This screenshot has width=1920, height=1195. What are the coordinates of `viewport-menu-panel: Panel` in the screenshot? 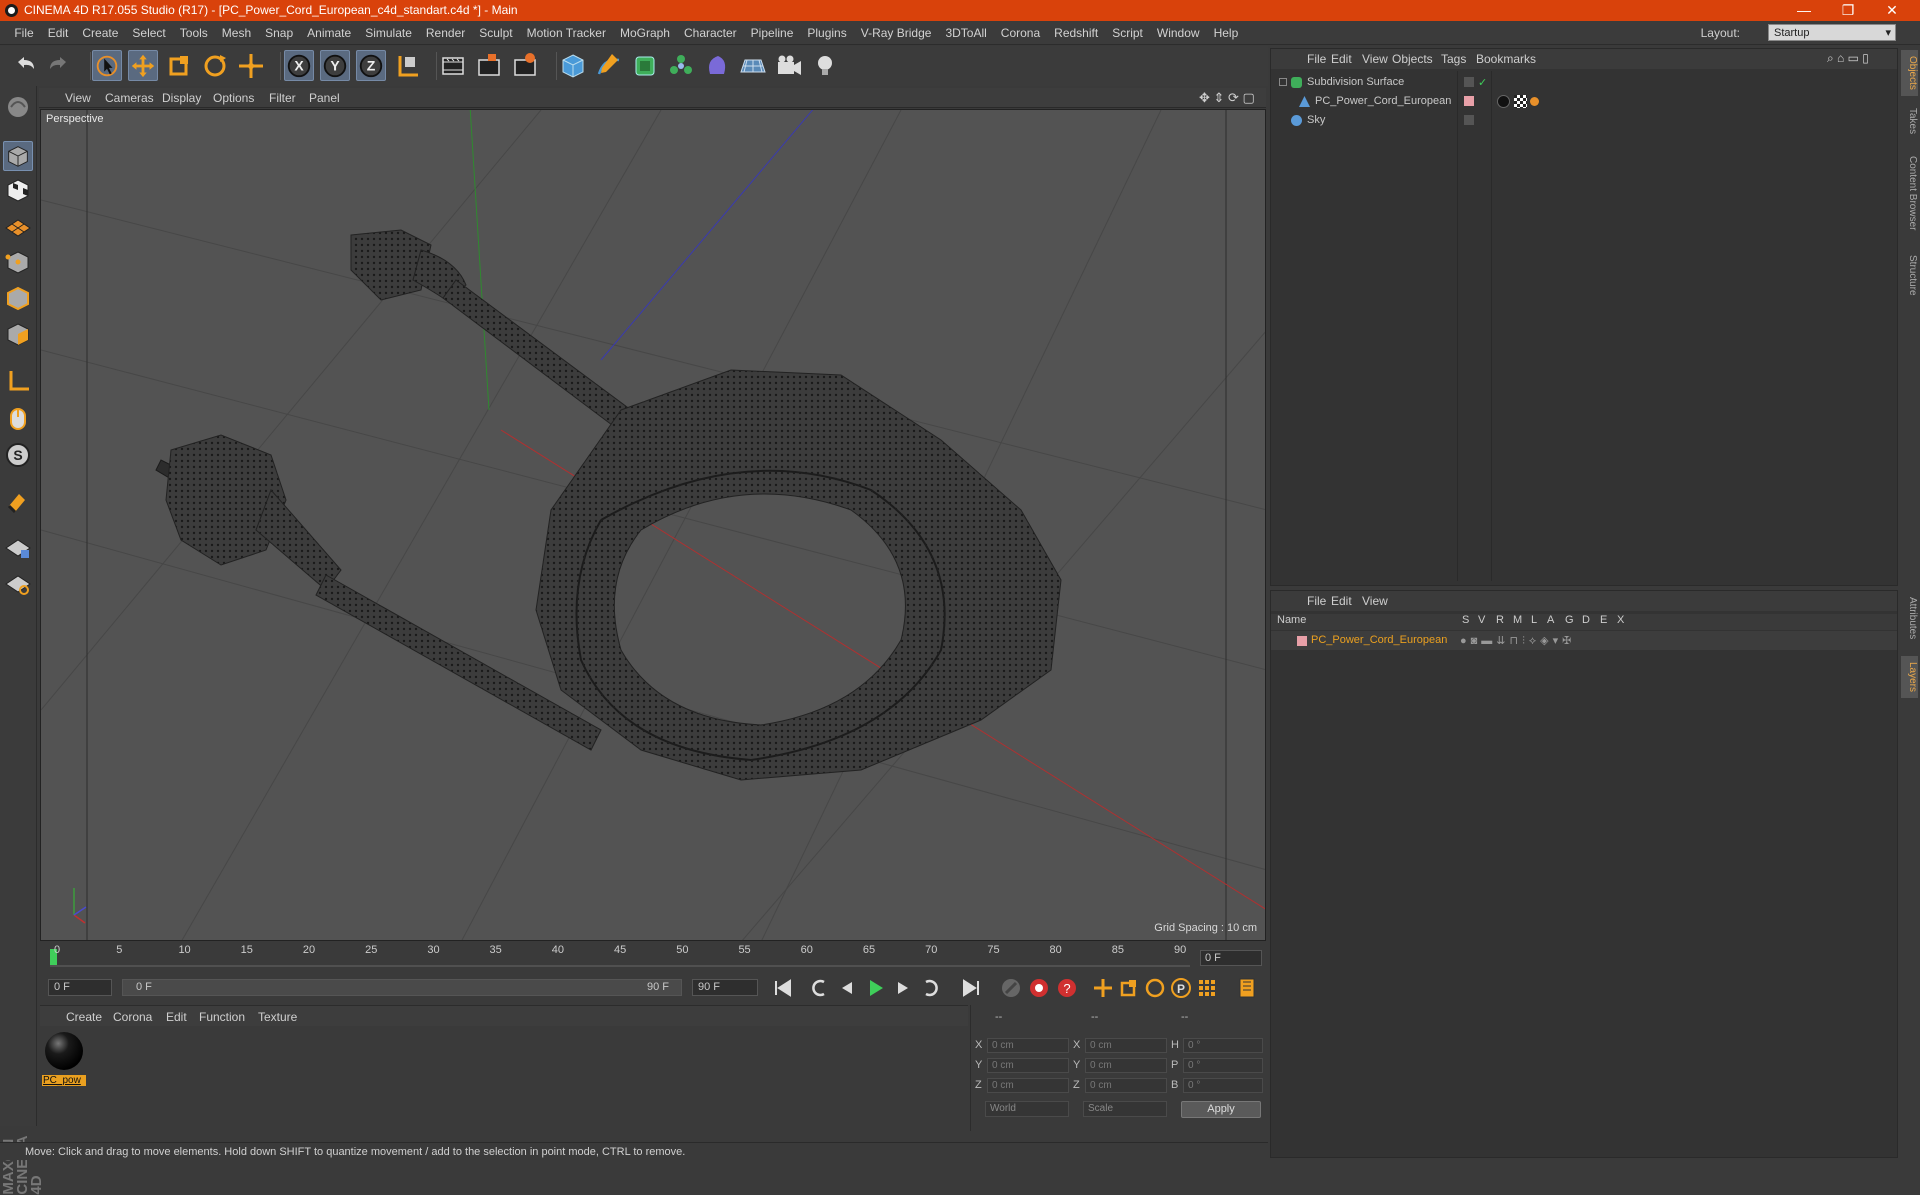 It's located at (324, 98).